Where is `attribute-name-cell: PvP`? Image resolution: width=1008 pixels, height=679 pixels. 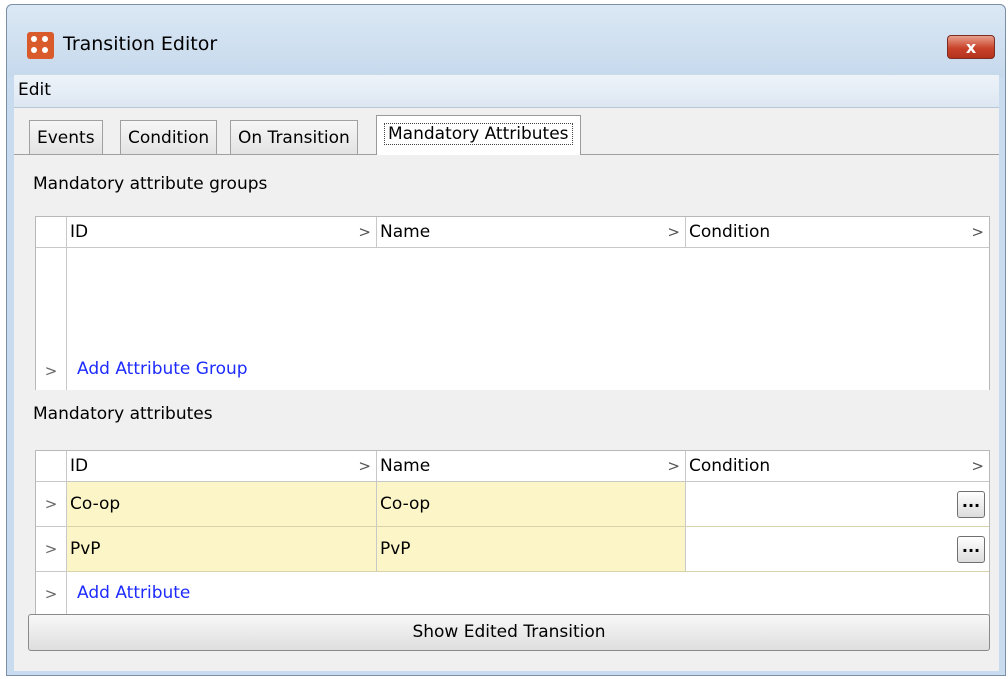 attribute-name-cell: PvP is located at coordinates (531, 549).